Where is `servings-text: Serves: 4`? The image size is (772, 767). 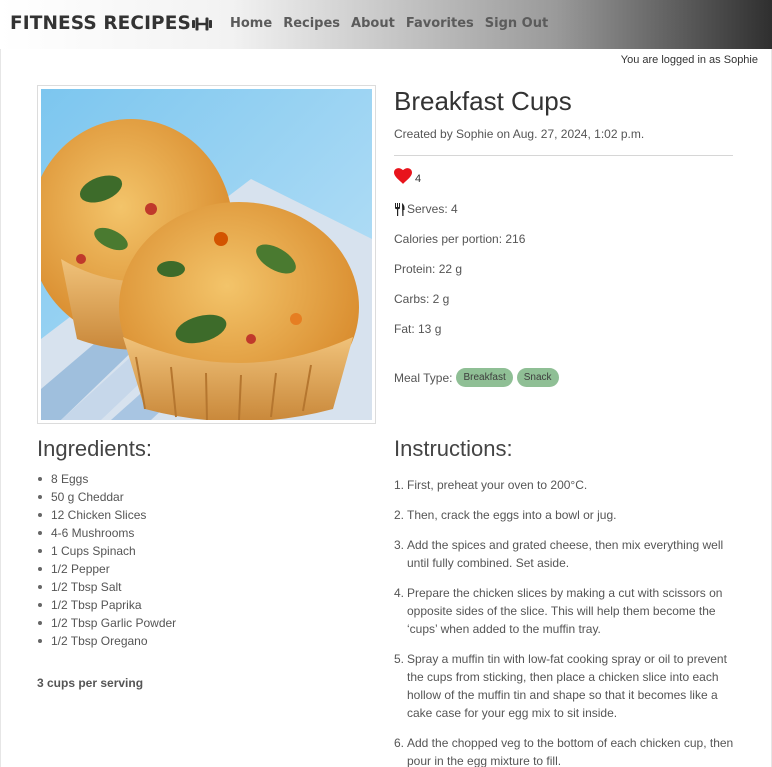
servings-text: Serves: 4 is located at coordinates (432, 209).